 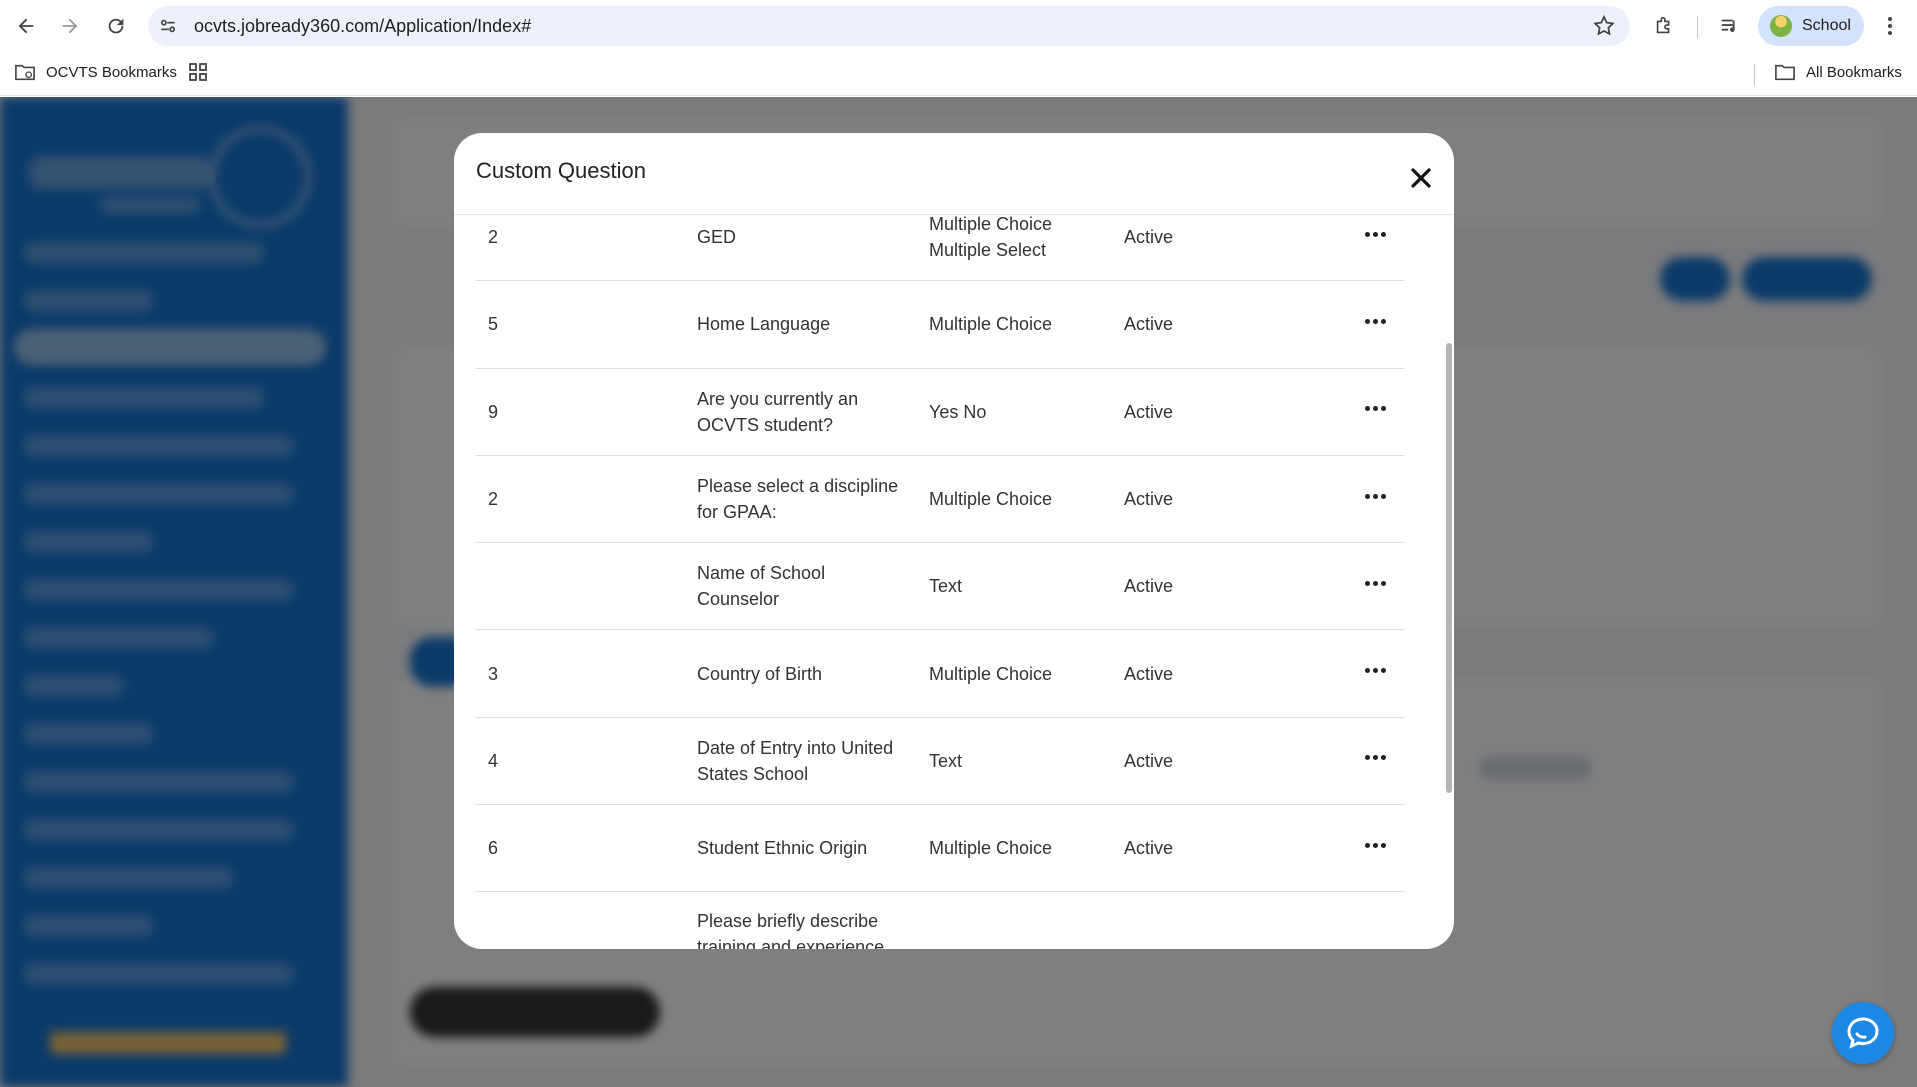 What do you see at coordinates (1781, 26) in the screenshot?
I see `profile-avatar` at bounding box center [1781, 26].